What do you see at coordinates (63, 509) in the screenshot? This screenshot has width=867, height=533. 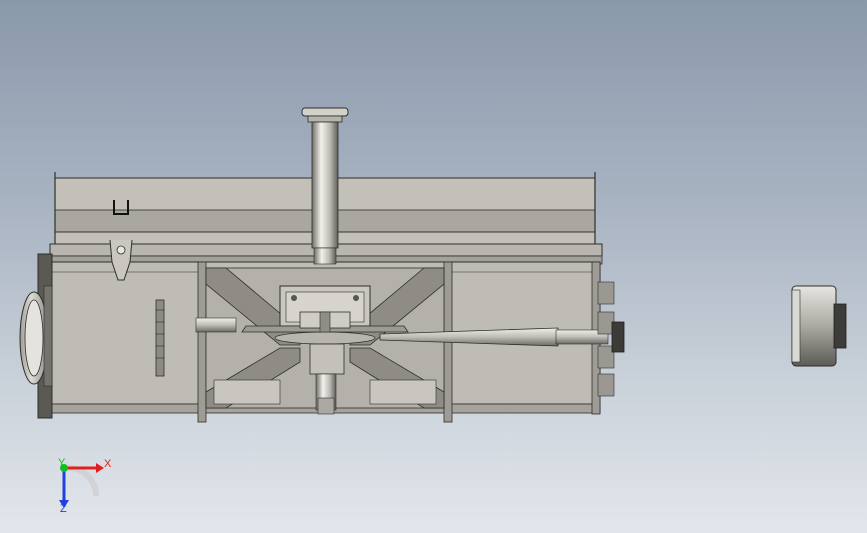 I see `z-axis-label: Z` at bounding box center [63, 509].